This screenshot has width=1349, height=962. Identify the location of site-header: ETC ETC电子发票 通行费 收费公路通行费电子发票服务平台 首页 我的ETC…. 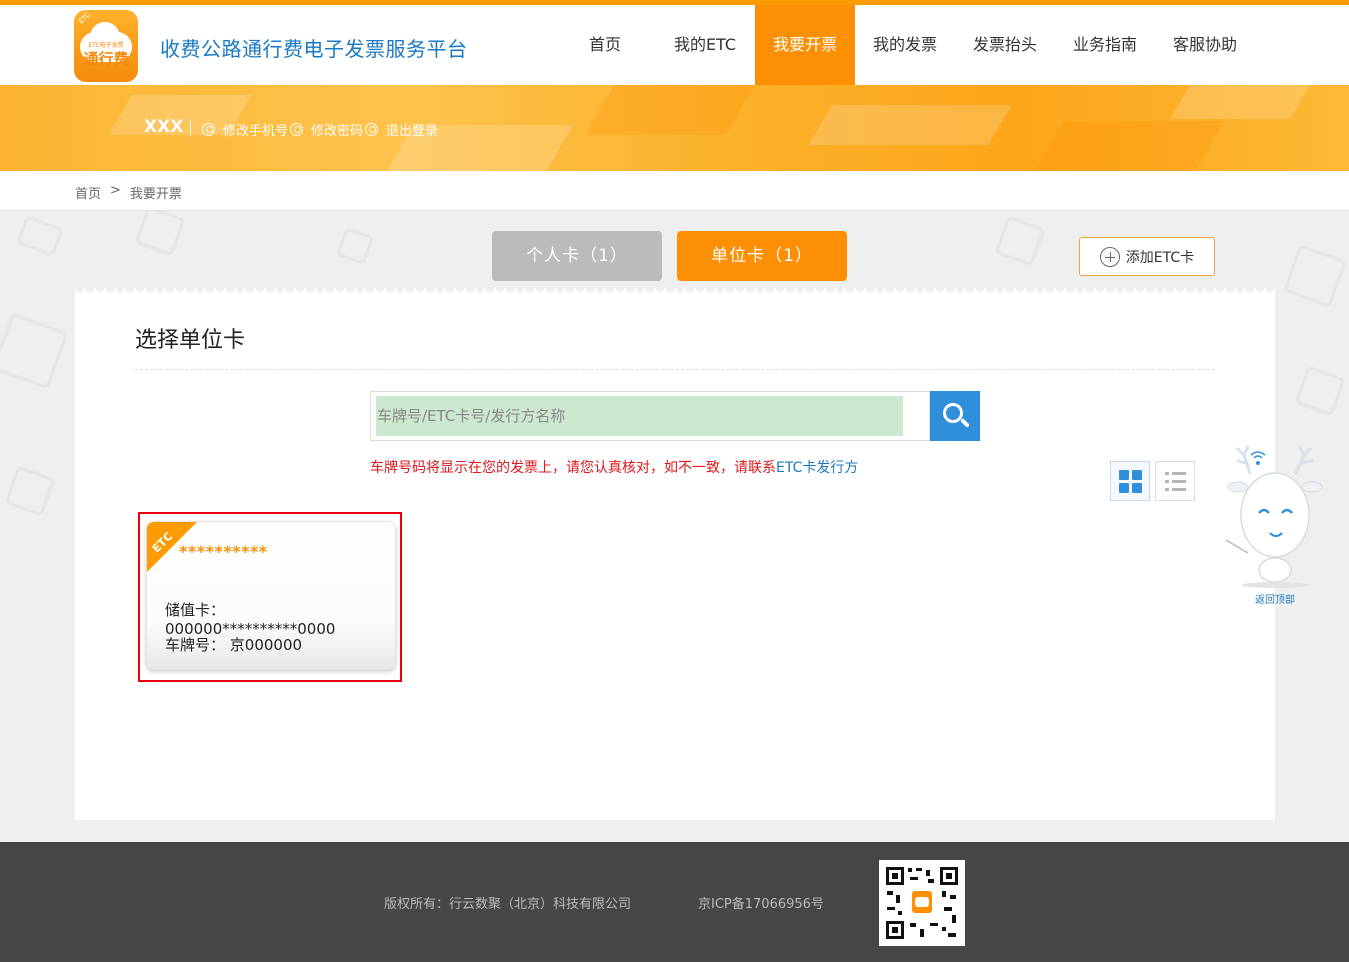
(674, 45).